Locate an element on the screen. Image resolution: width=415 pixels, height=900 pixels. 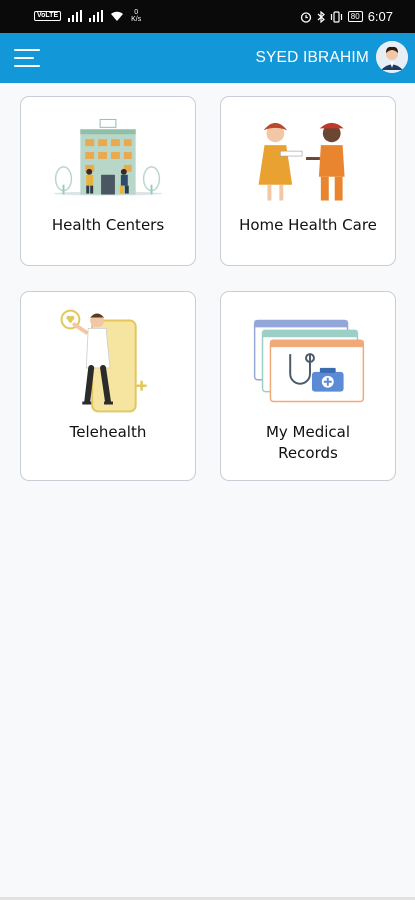
speed-unit: K/s is located at coordinates (136, 19).